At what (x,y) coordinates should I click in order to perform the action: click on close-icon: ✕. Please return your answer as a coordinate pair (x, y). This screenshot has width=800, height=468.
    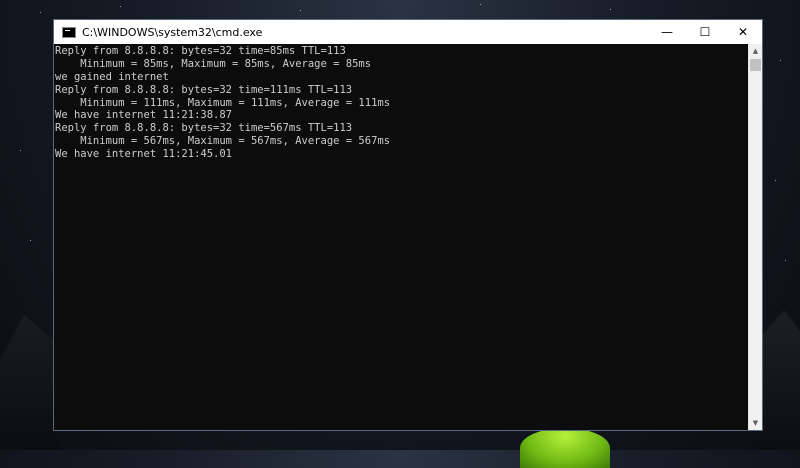
    Looking at the image, I should click on (743, 32).